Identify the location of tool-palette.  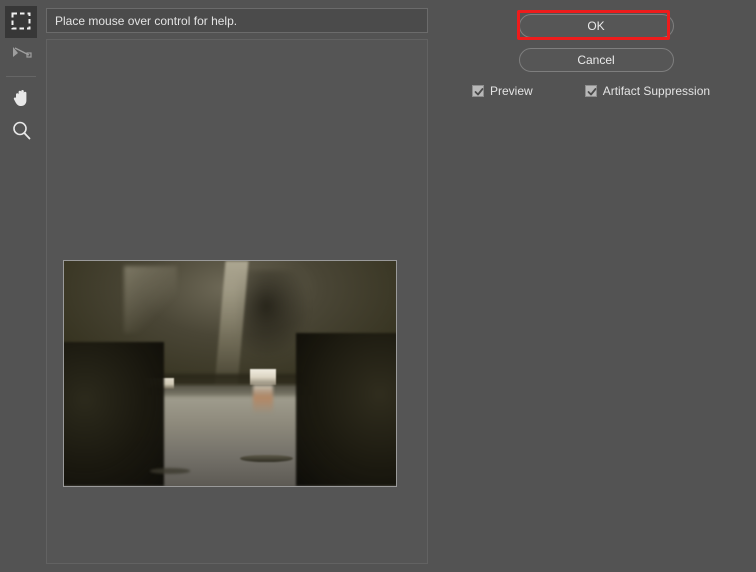
(21, 286).